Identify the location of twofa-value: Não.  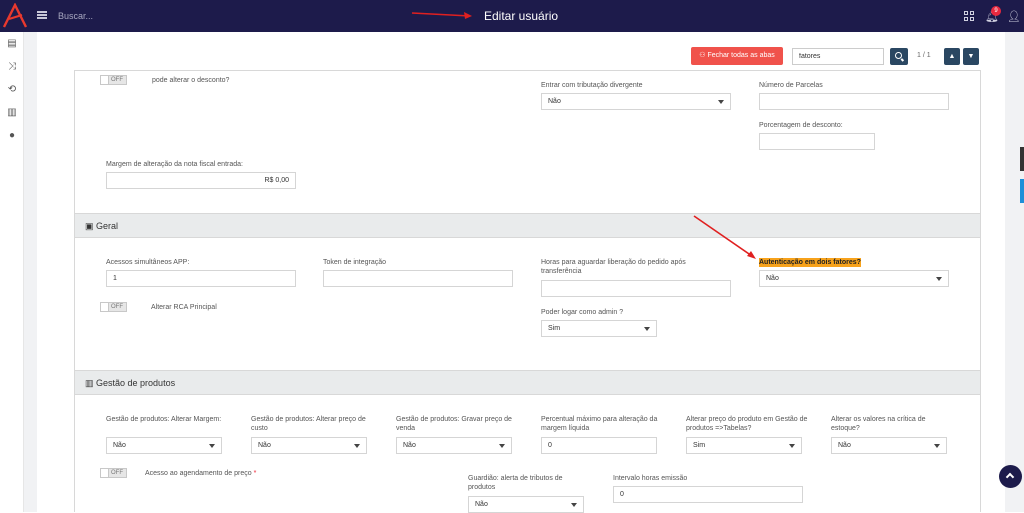
(772, 278).